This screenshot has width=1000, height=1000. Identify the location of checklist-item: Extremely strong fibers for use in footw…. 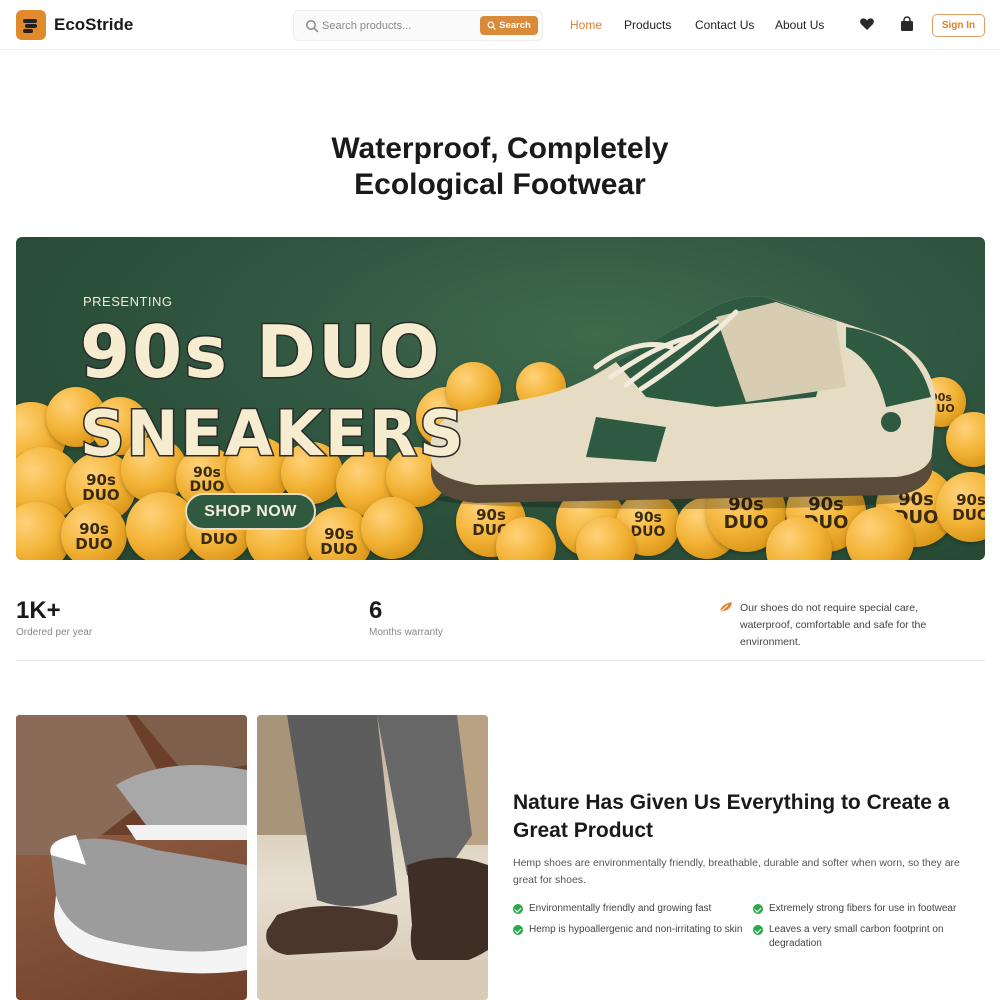
(868, 909).